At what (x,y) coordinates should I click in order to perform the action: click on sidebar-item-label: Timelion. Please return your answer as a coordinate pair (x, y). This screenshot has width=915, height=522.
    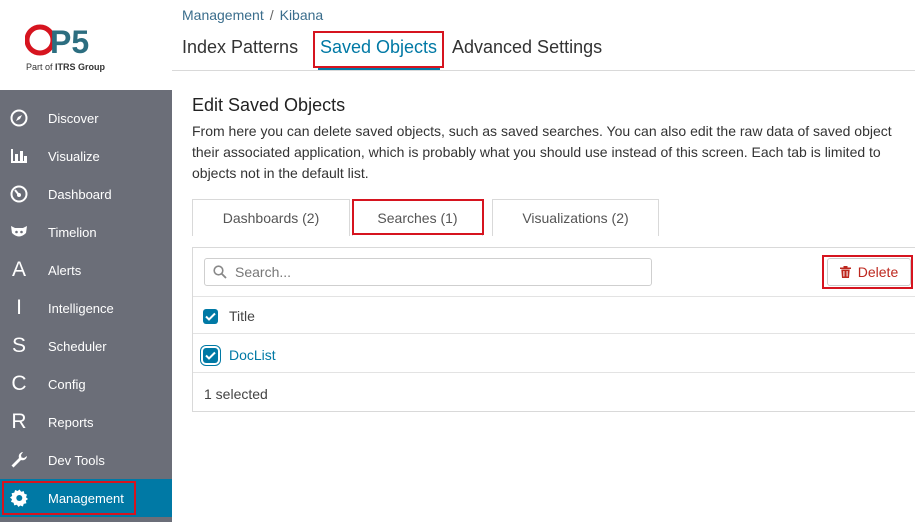
    Looking at the image, I should click on (72, 232).